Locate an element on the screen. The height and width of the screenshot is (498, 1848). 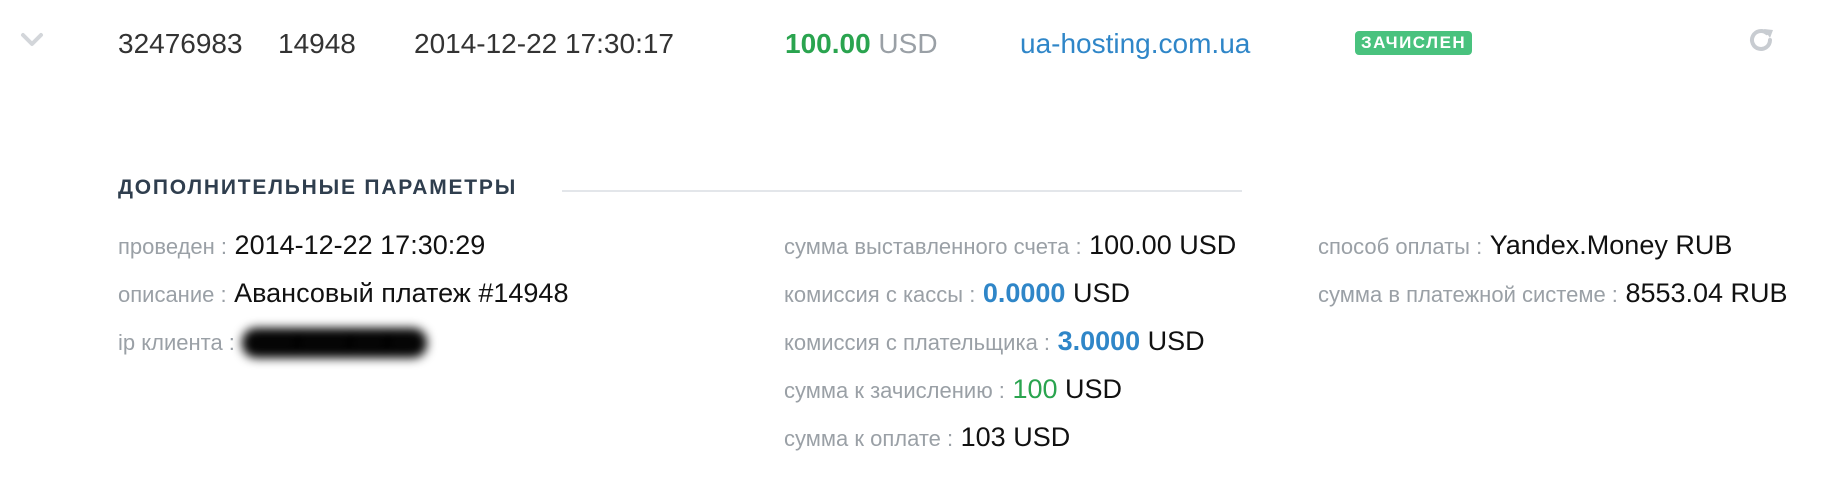
status-badge: ЗАЧИСЛЕН is located at coordinates (1414, 43).